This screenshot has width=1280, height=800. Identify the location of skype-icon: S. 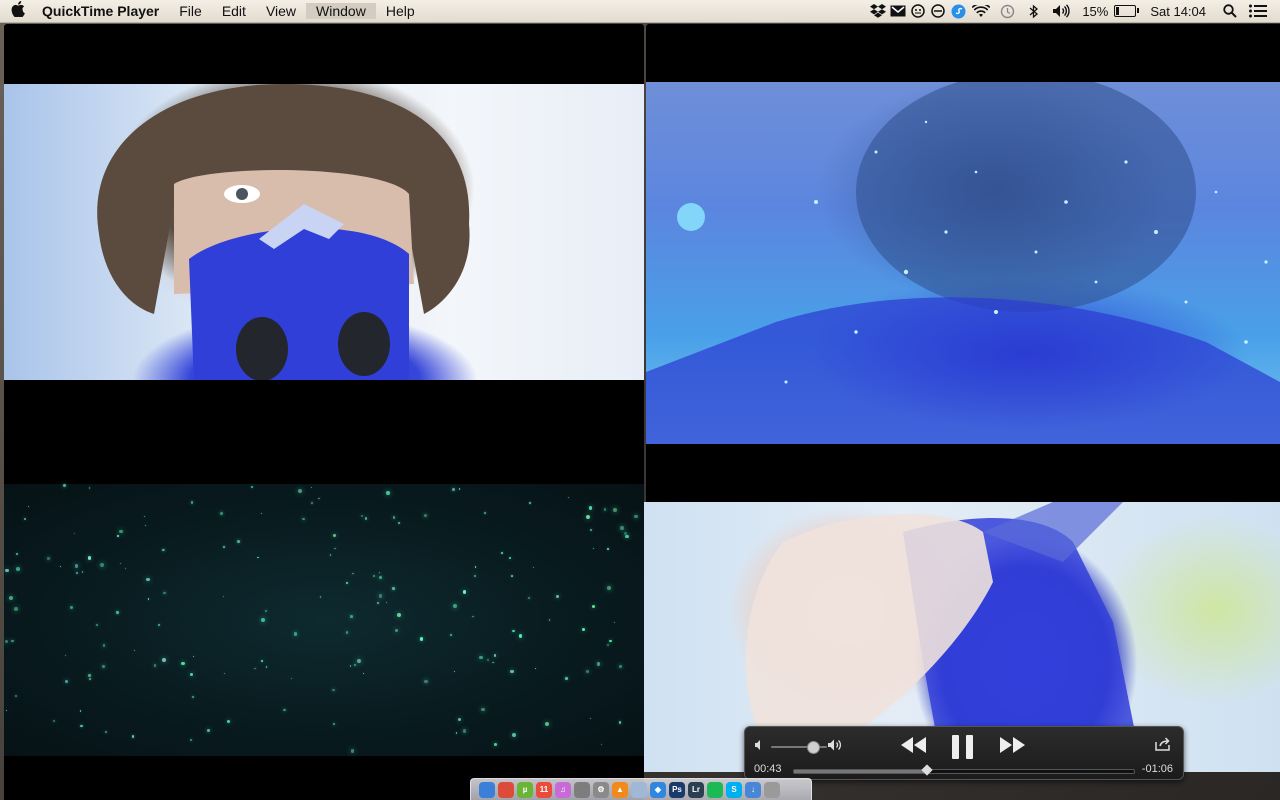
(734, 789).